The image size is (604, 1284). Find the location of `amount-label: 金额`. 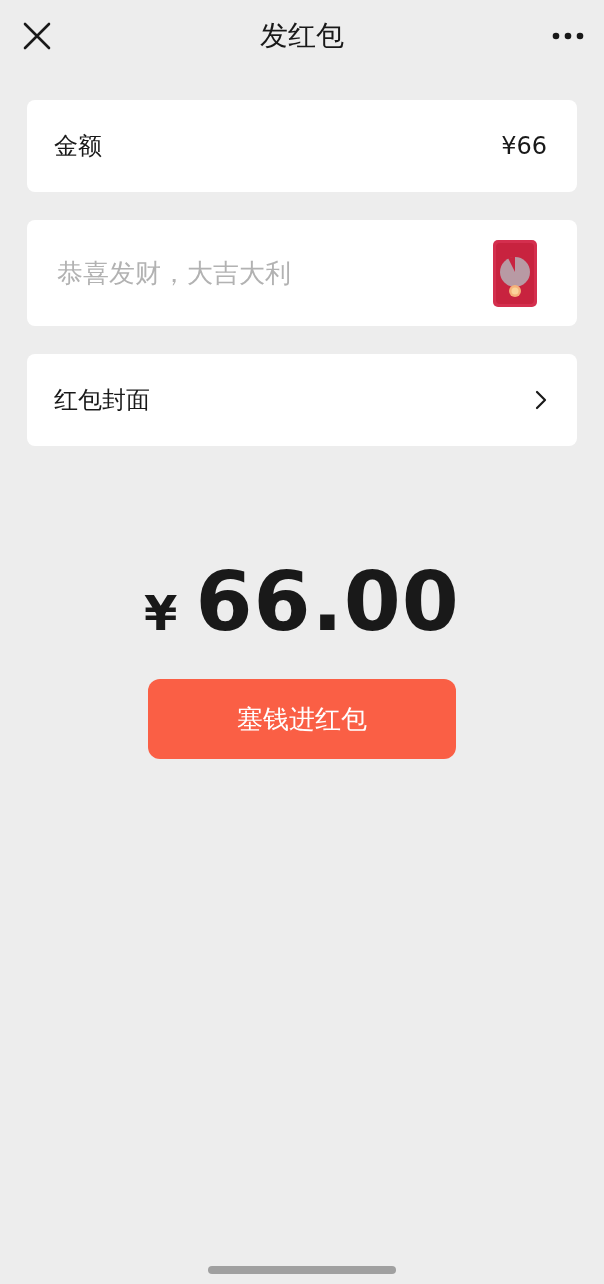

amount-label: 金额 is located at coordinates (78, 146).